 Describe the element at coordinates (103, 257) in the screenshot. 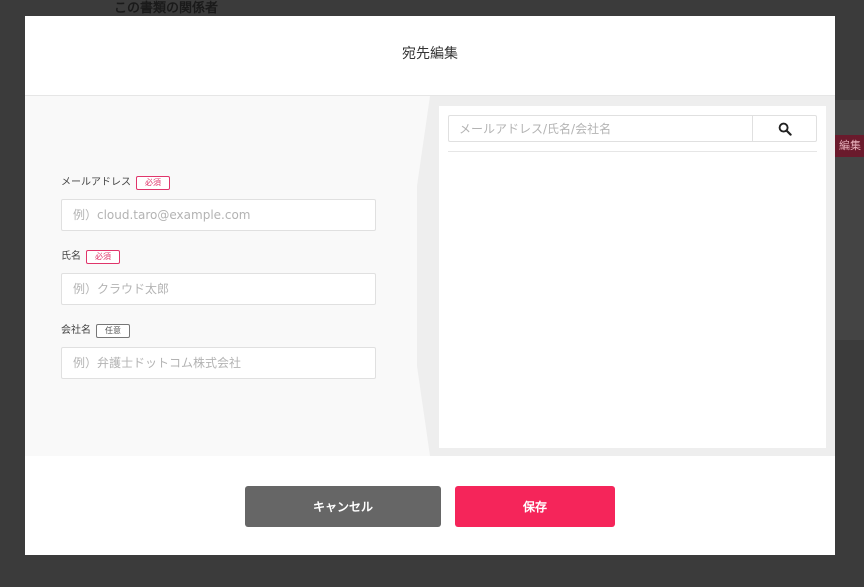

I see `name-required-badge: 必須` at that location.